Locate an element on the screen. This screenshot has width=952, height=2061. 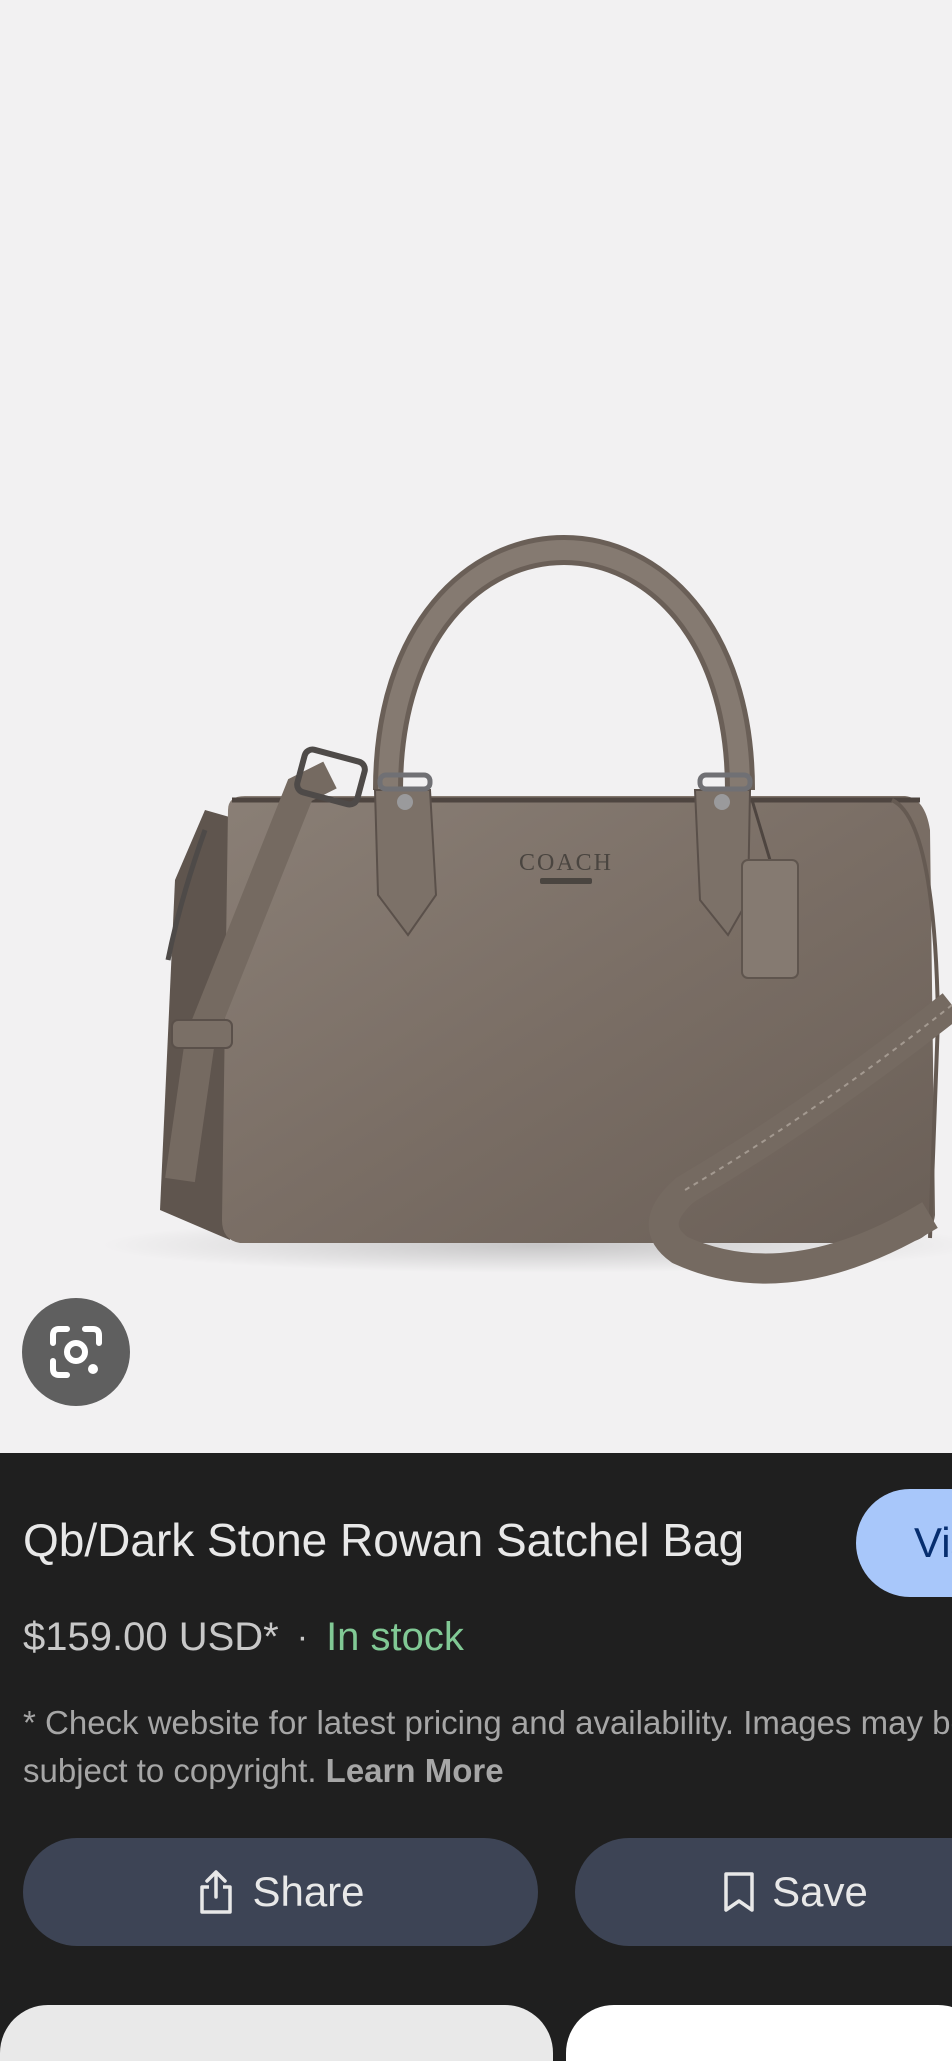
disclaimer-line-2: subject to copyright. Learn More is located at coordinates (487, 1771).